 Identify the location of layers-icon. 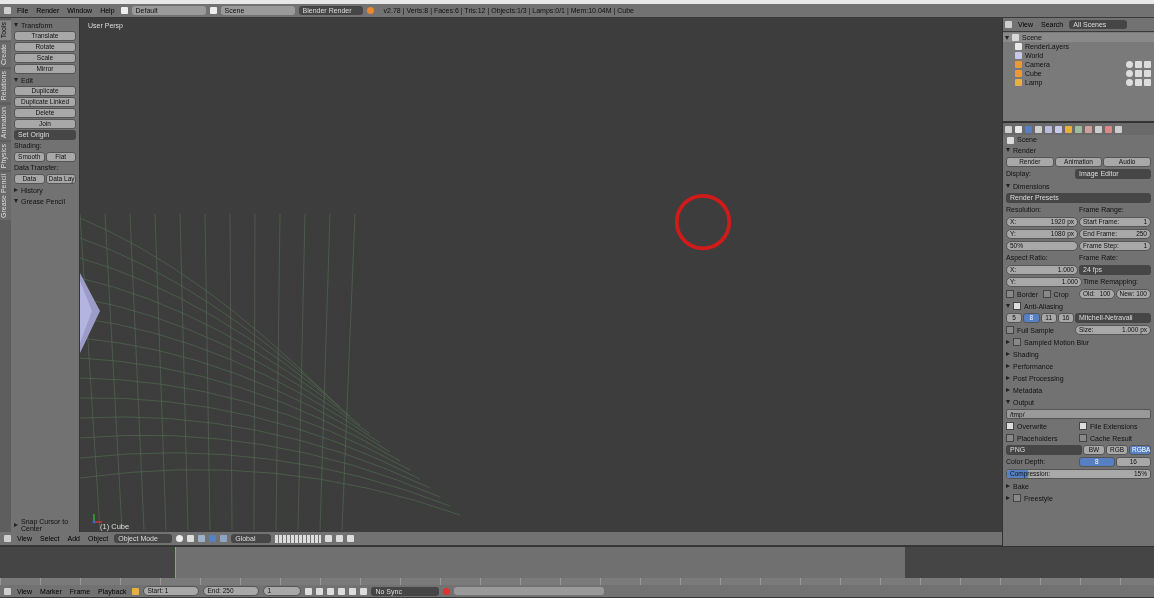
(298, 538).